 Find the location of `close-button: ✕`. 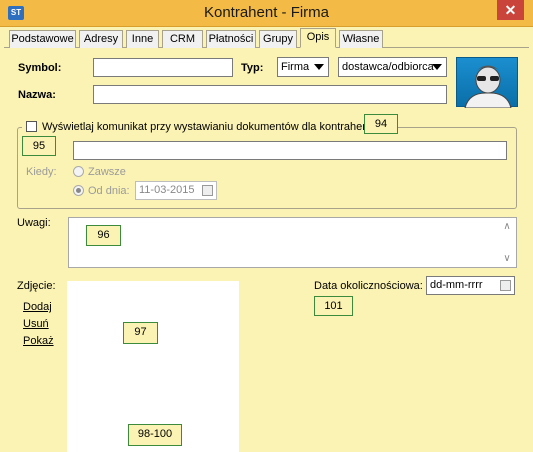

close-button: ✕ is located at coordinates (510, 10).